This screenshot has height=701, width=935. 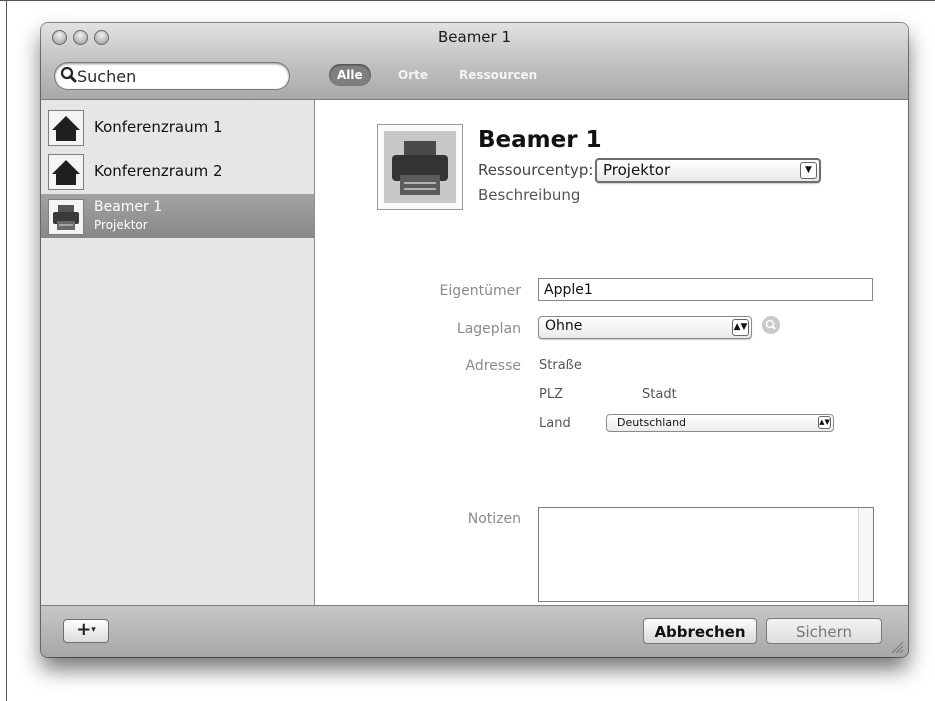 What do you see at coordinates (177, 76) in the screenshot?
I see `search-input` at bounding box center [177, 76].